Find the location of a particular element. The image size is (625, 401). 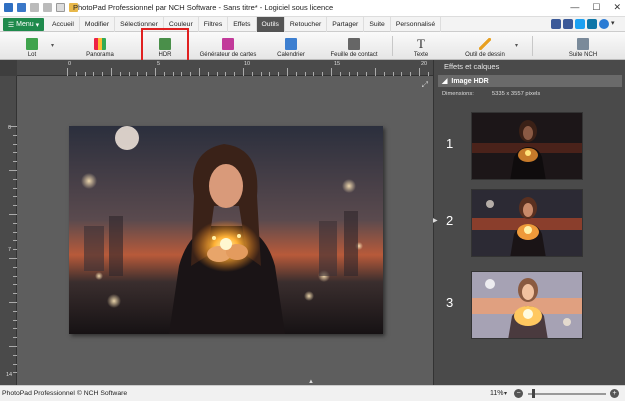

ruler-number: 7 is located at coordinates (10, 250).